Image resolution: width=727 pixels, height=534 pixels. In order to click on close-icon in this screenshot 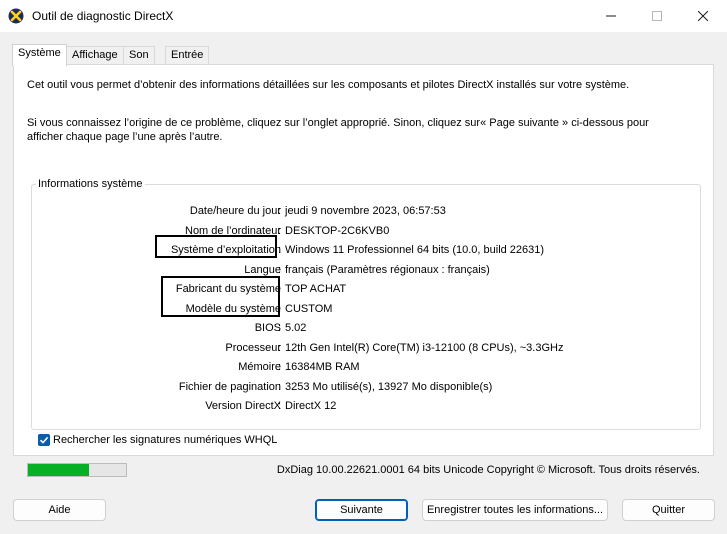, I will do `click(703, 16)`.